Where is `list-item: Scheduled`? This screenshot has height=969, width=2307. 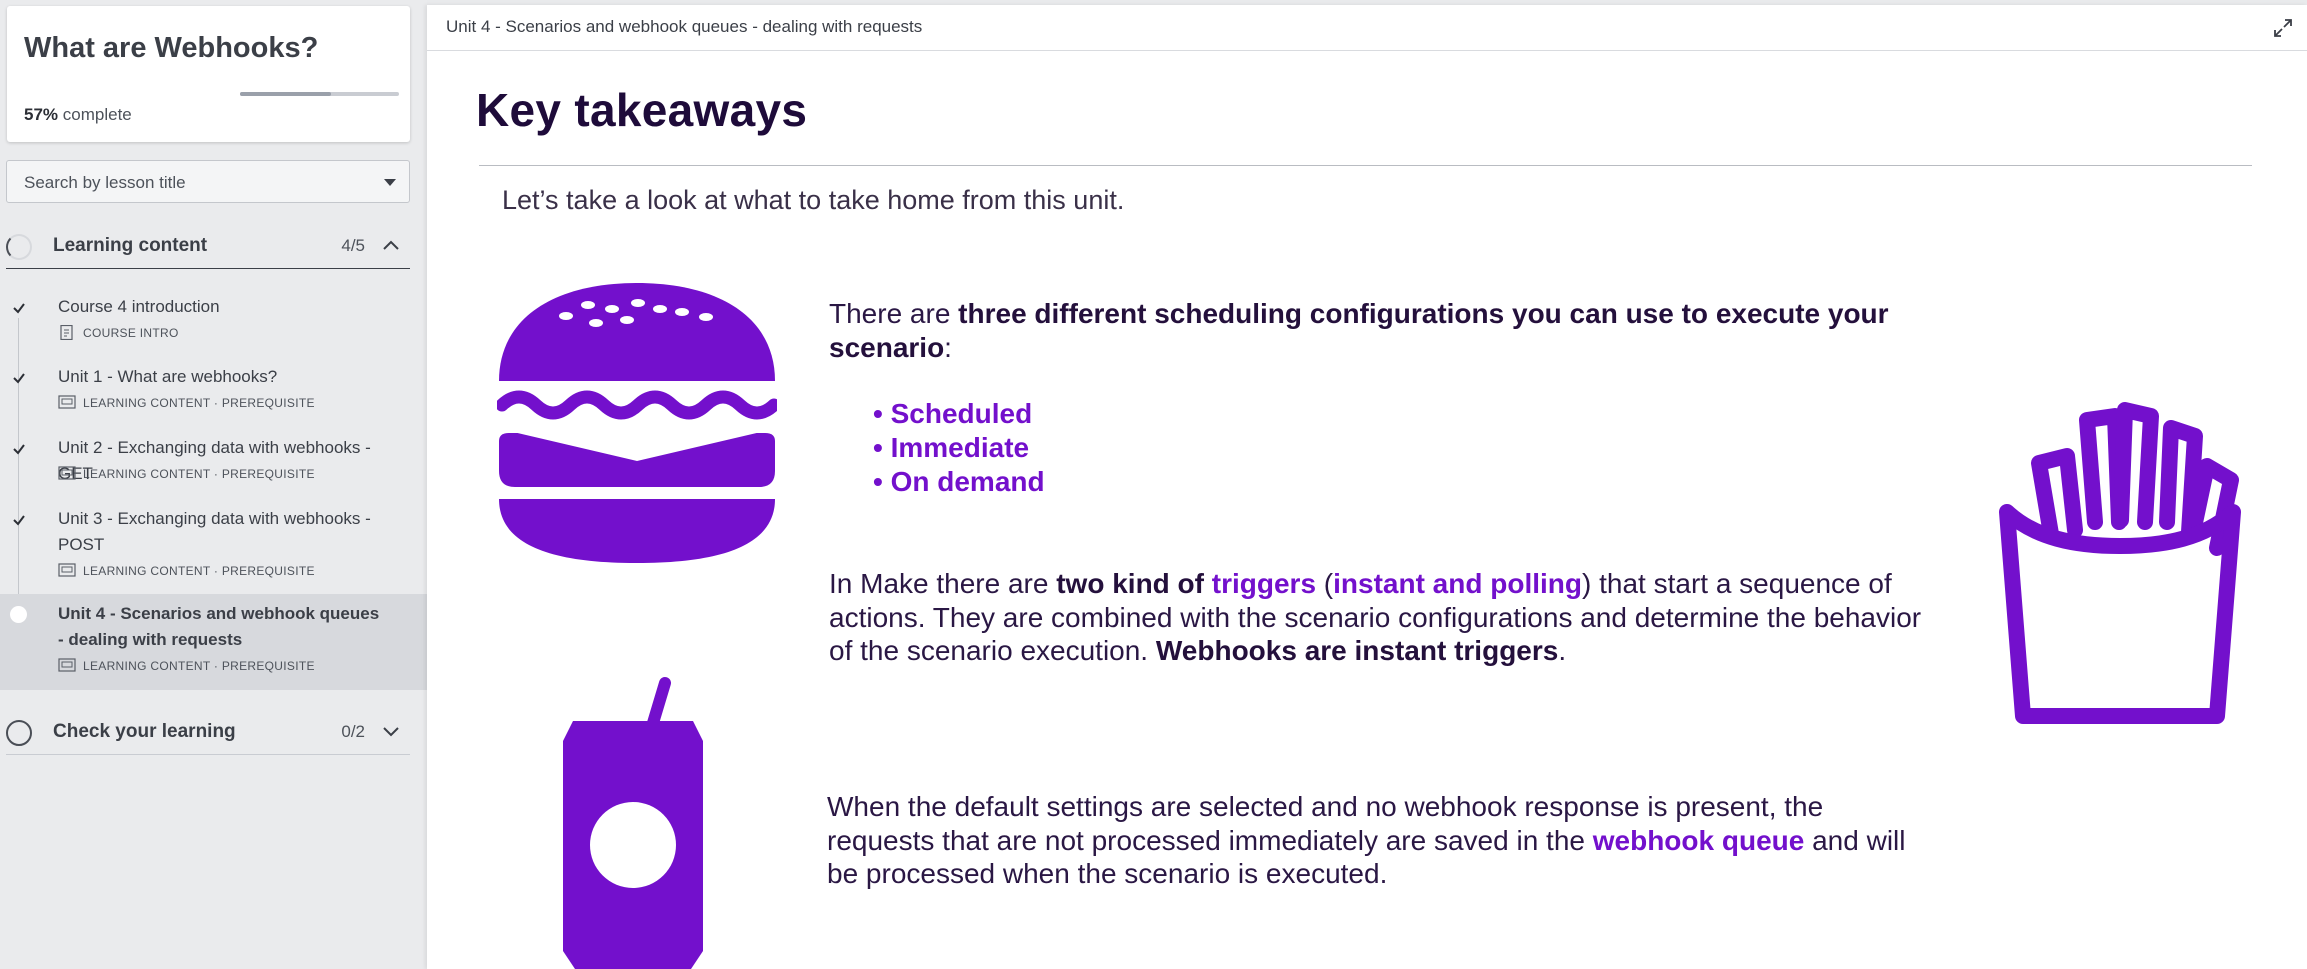
list-item: Scheduled is located at coordinates (959, 414).